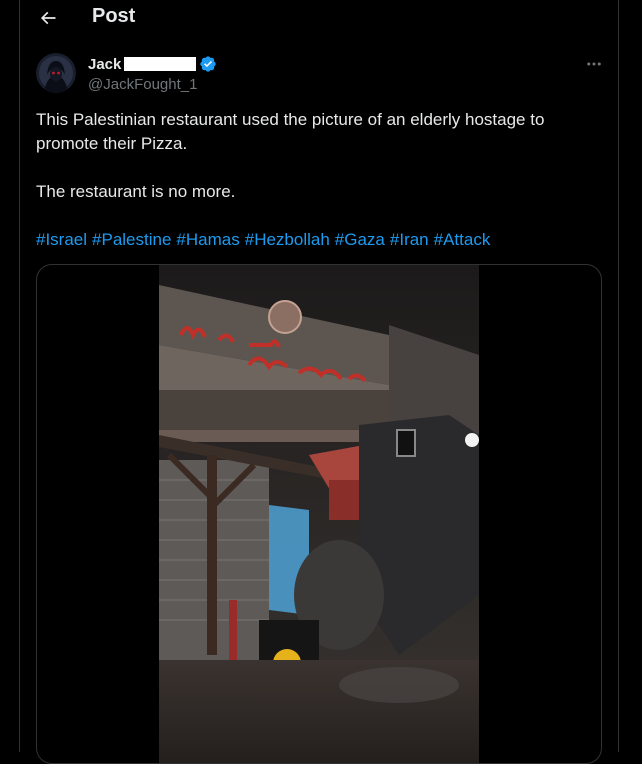 This screenshot has width=642, height=764. What do you see at coordinates (160, 64) in the screenshot?
I see `redaction-bar` at bounding box center [160, 64].